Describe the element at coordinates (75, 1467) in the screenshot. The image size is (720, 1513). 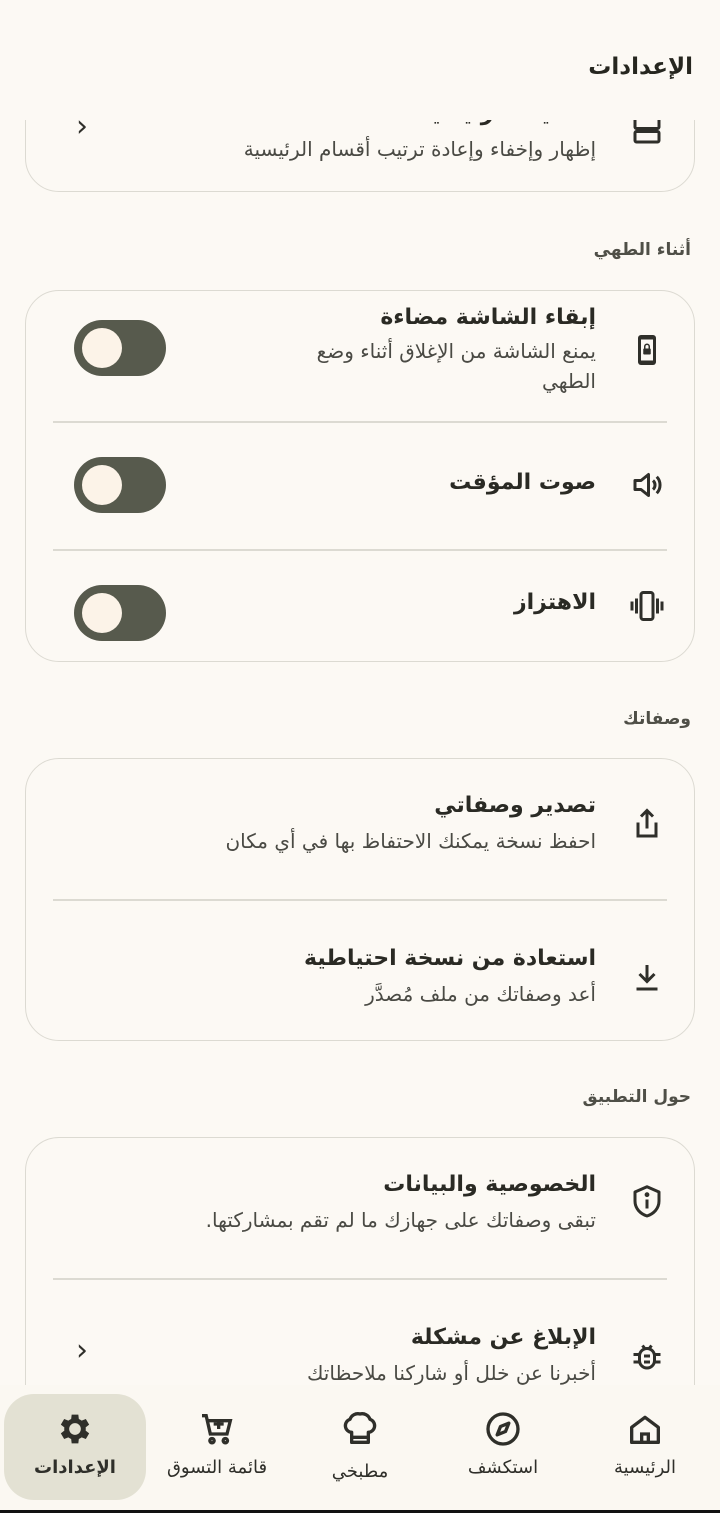
I see `nav-settings-label: الإعدادات` at that location.